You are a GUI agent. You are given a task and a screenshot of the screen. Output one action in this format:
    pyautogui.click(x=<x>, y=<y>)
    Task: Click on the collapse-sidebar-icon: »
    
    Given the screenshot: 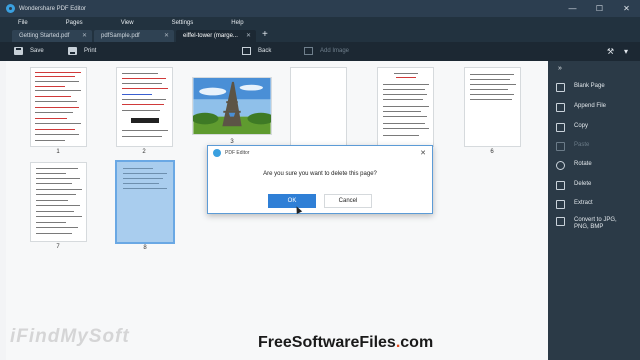 What is the action you would take?
    pyautogui.click(x=560, y=68)
    